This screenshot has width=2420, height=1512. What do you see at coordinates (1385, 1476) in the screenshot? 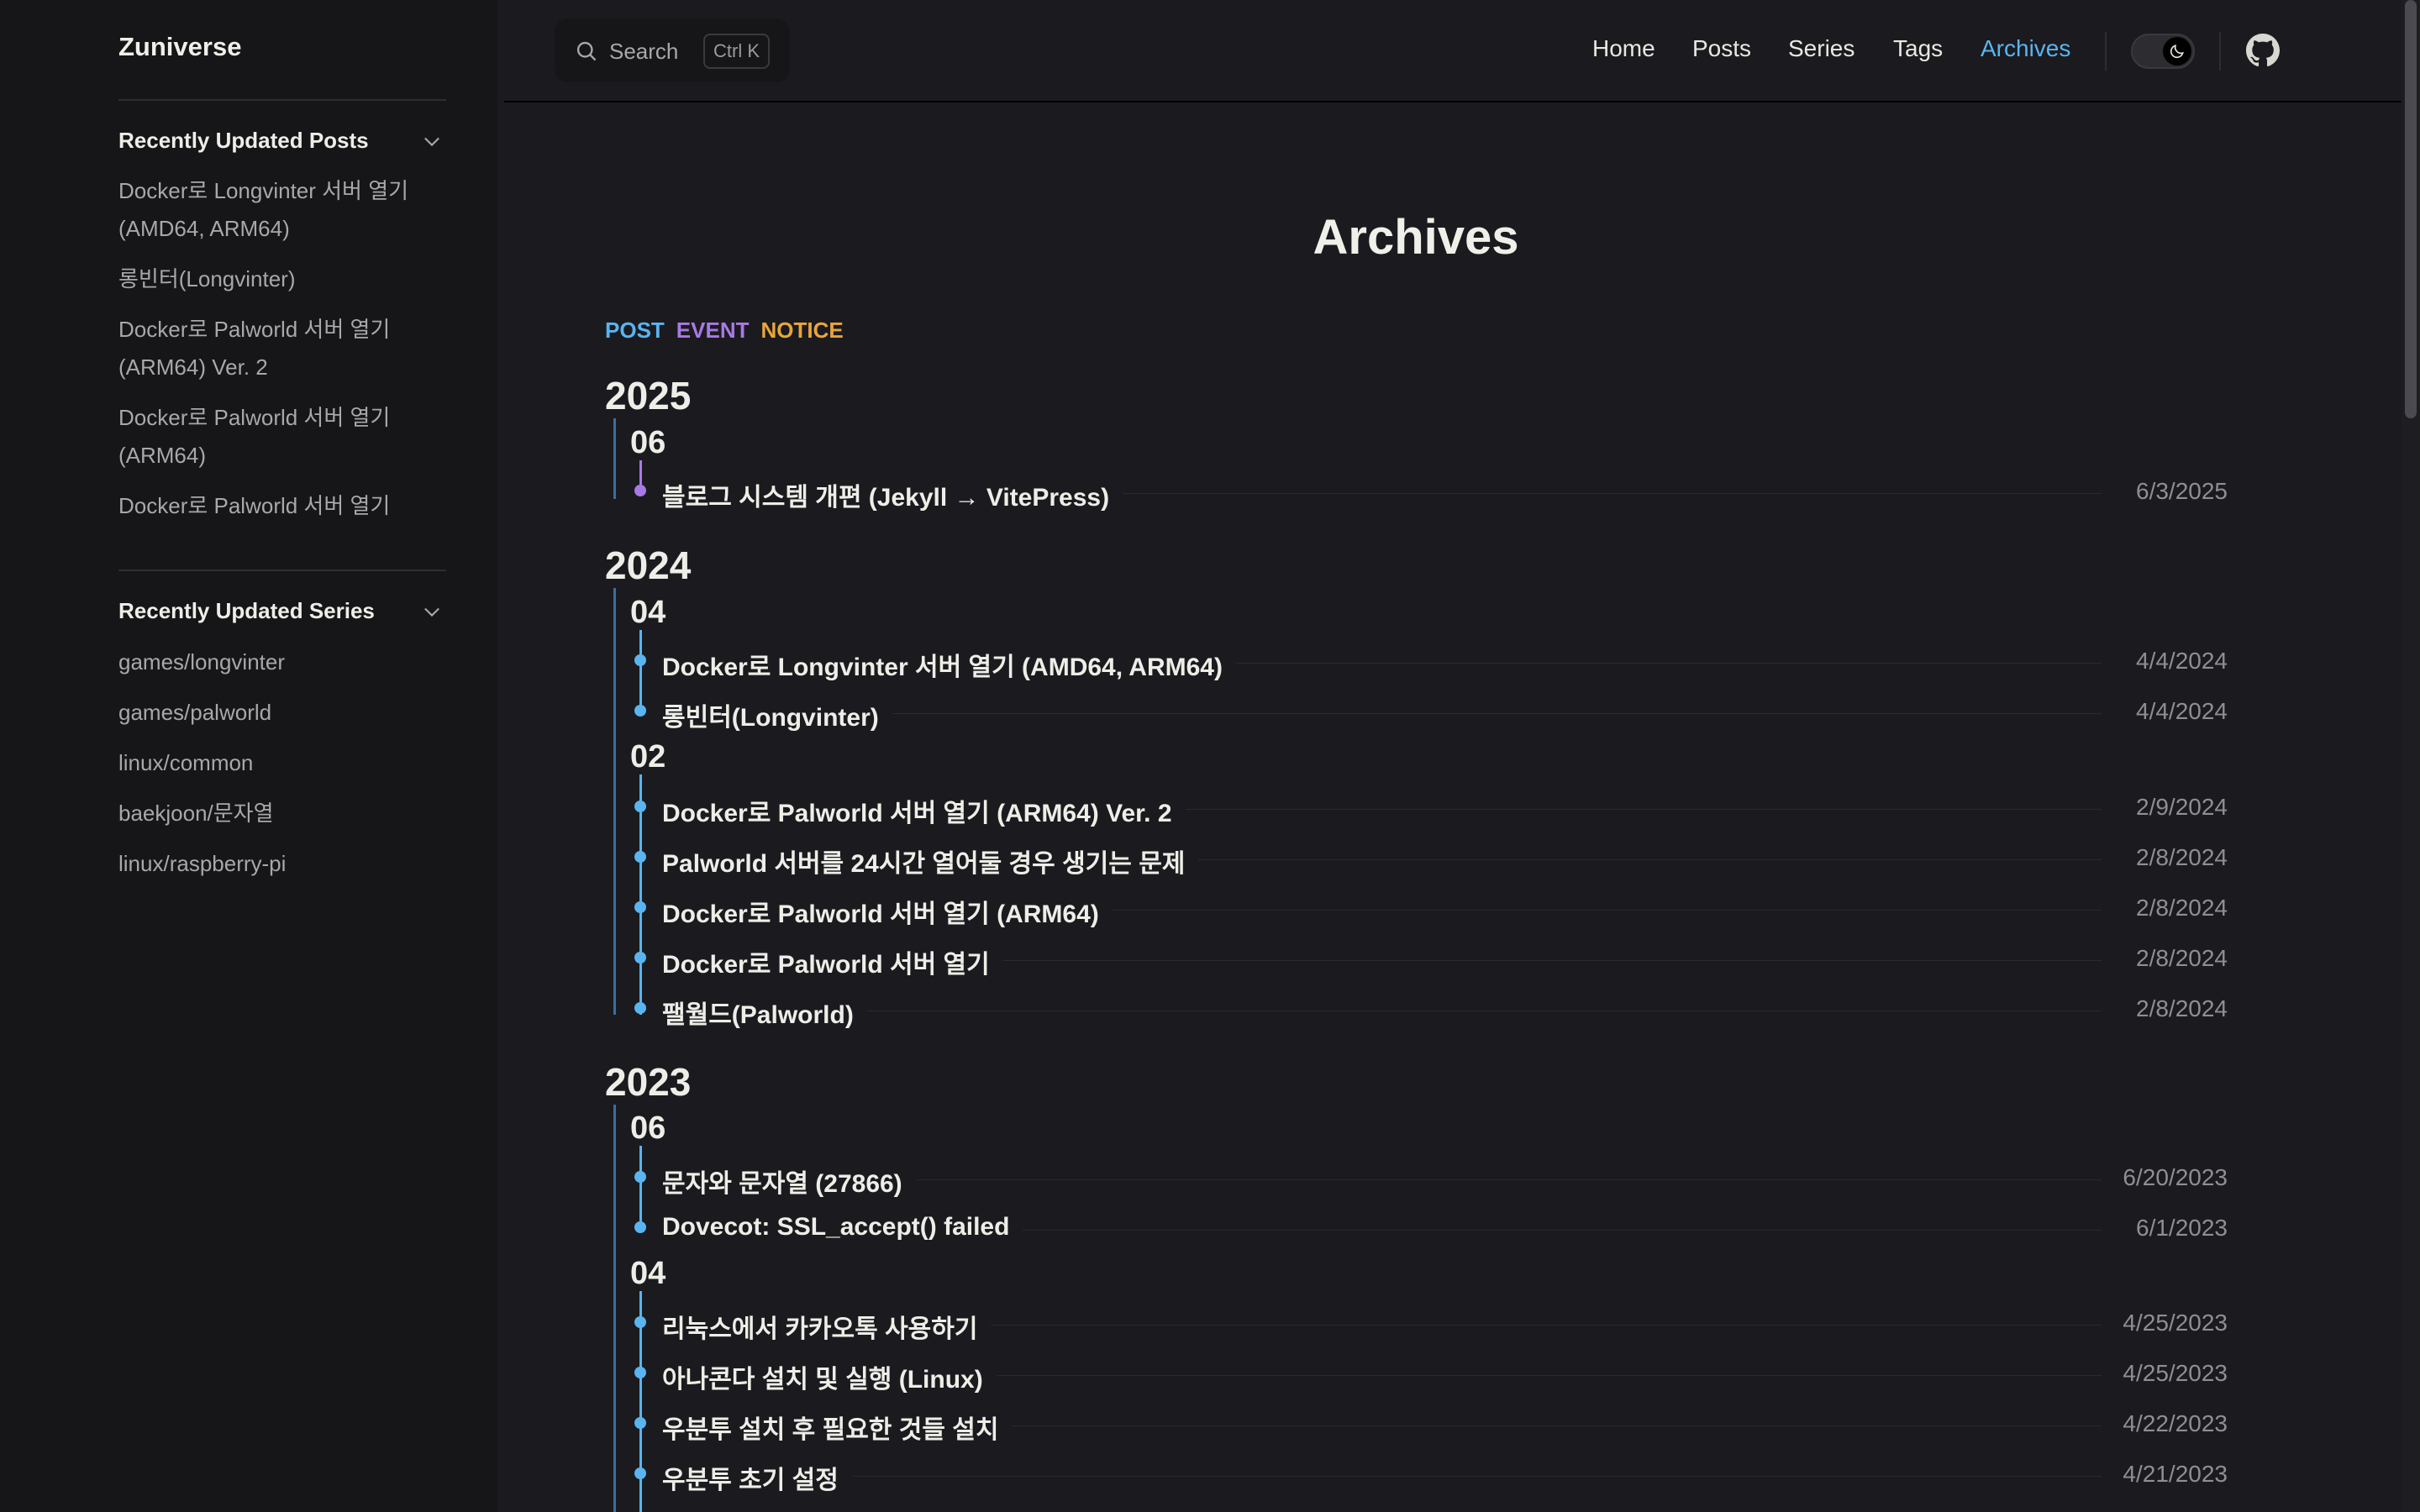
I see `row-leader` at bounding box center [1385, 1476].